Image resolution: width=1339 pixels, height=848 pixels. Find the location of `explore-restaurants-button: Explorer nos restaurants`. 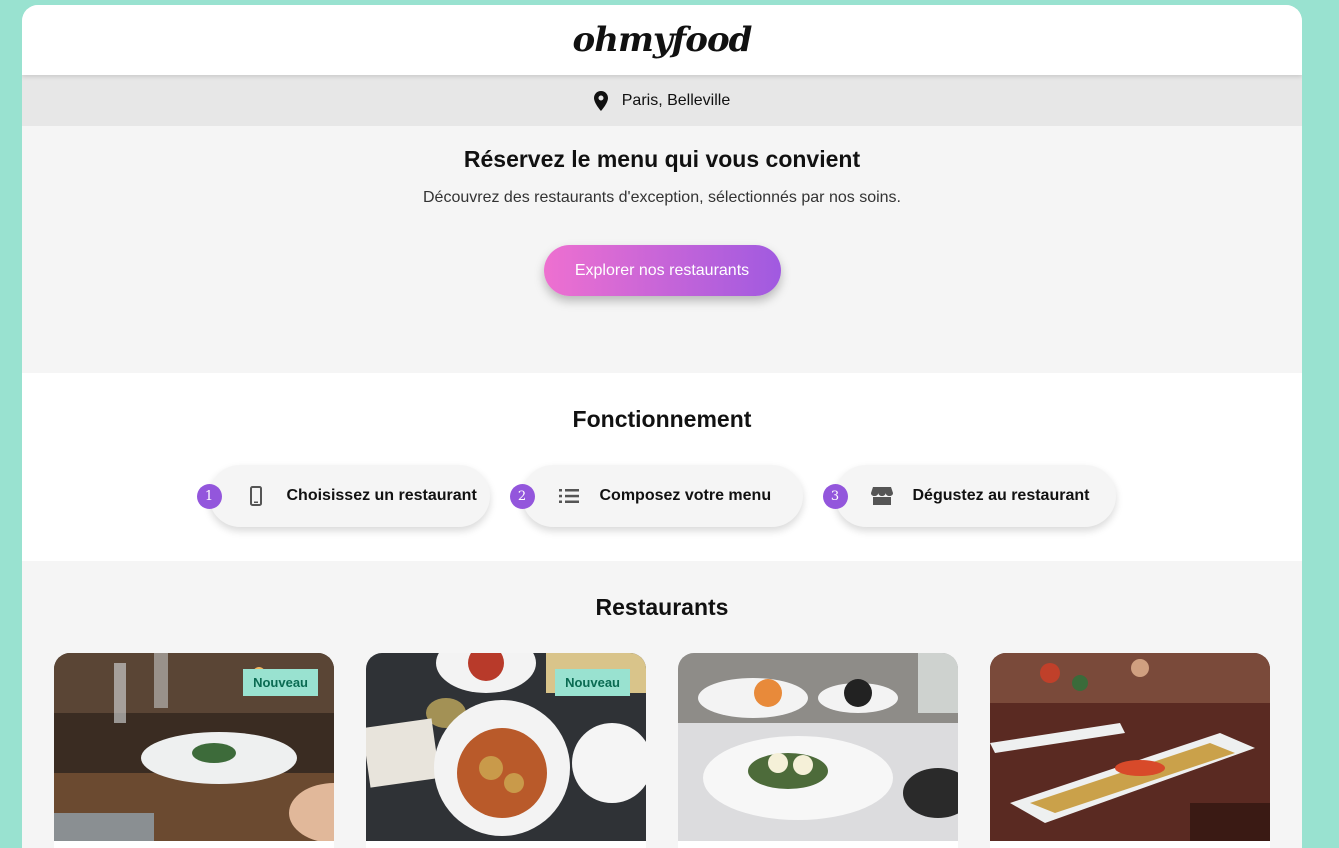

explore-restaurants-button: Explorer nos restaurants is located at coordinates (662, 270).